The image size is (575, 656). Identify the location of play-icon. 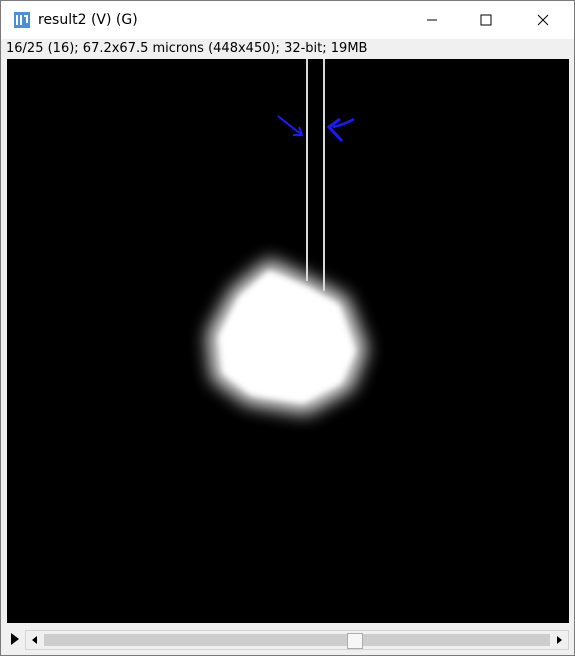
(15, 639).